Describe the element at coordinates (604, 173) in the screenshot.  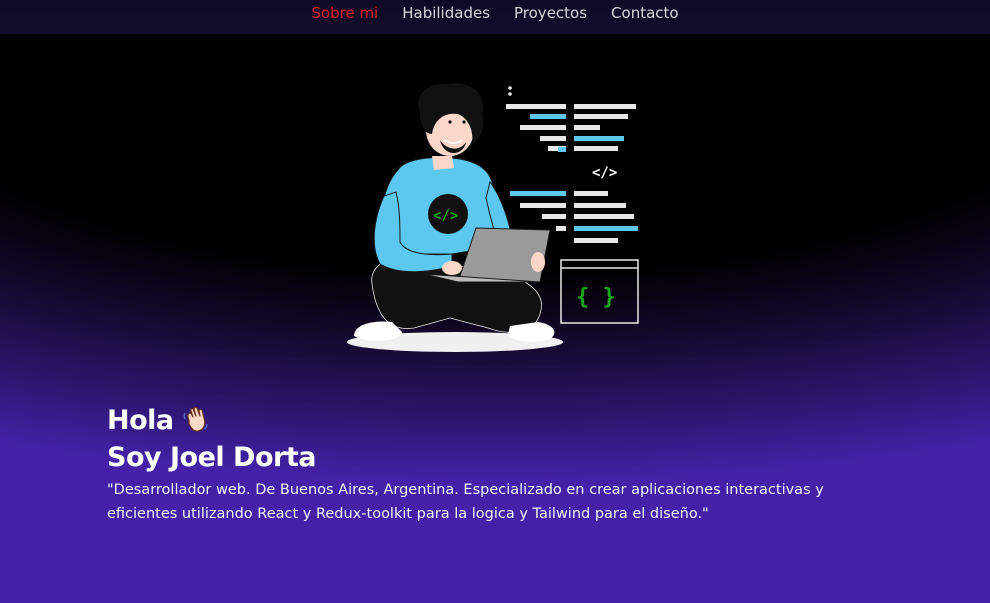
I see `code-tag-text: </>` at that location.